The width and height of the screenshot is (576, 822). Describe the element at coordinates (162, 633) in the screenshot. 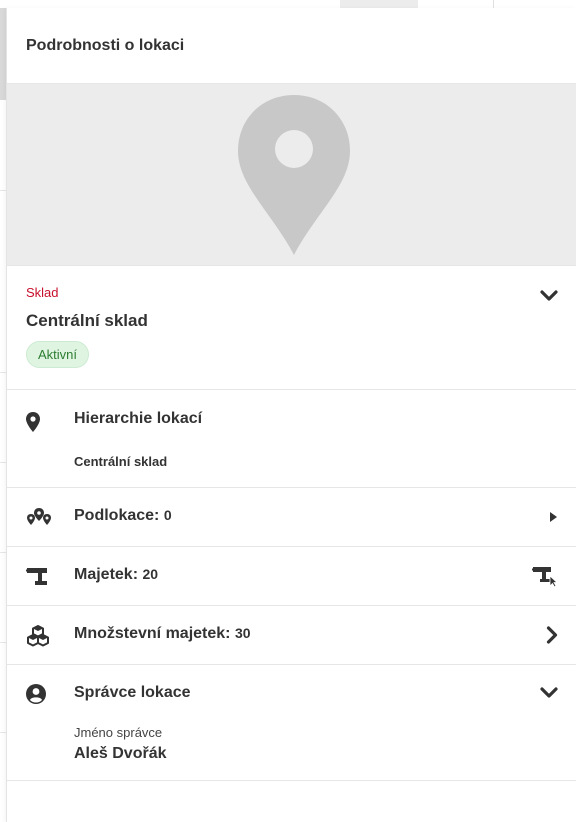

I see `quantity-assets-label: Množstevní majetek: 30` at that location.